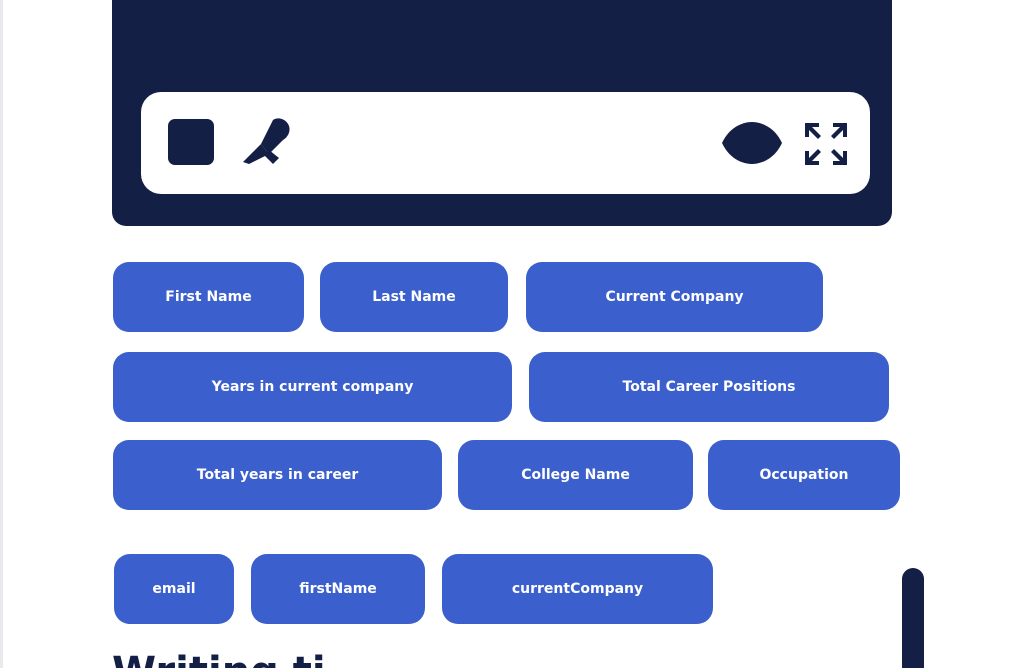 Image resolution: width=1028 pixels, height=668 pixels. I want to click on page-scrollbar, so click(913, 618).